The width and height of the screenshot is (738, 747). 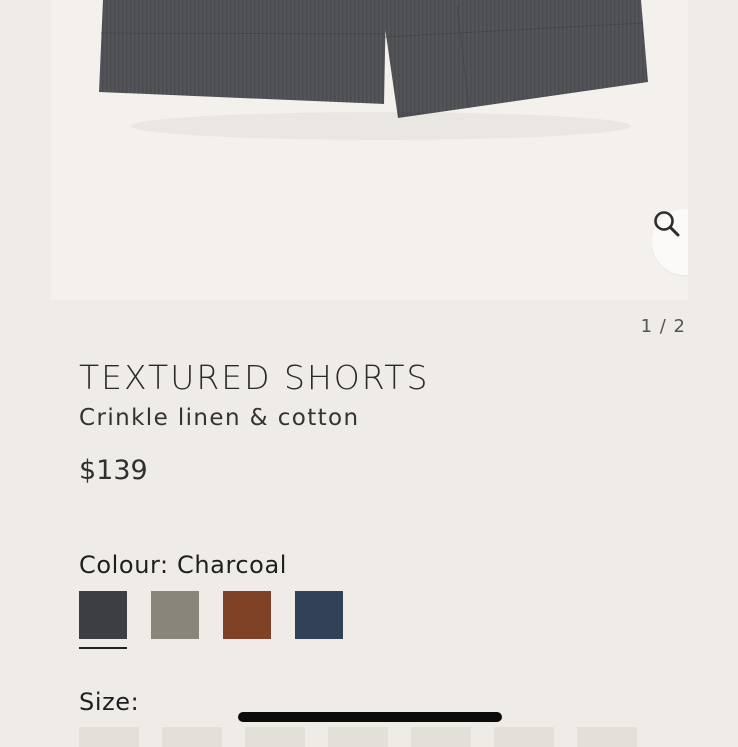 I want to click on product-title: TEXTURED SHORTS, so click(x=254, y=377).